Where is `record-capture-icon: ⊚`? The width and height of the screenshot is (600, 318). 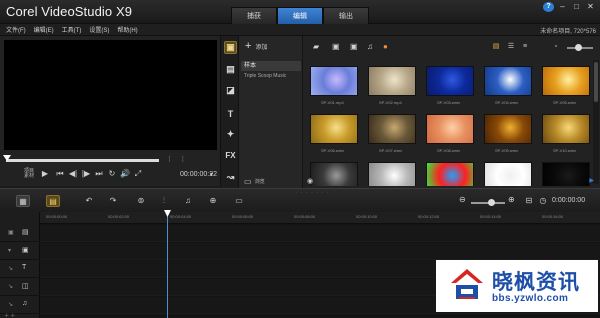
record-capture-icon: ⊚ is located at coordinates (141, 201).